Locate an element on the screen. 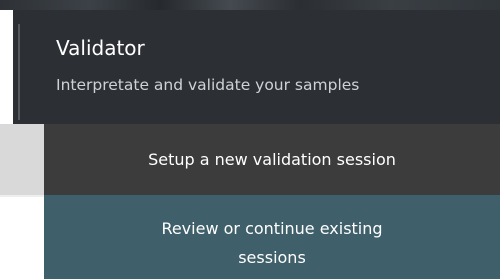  setup-new-session-label: Setup a new validation session is located at coordinates (272, 159).